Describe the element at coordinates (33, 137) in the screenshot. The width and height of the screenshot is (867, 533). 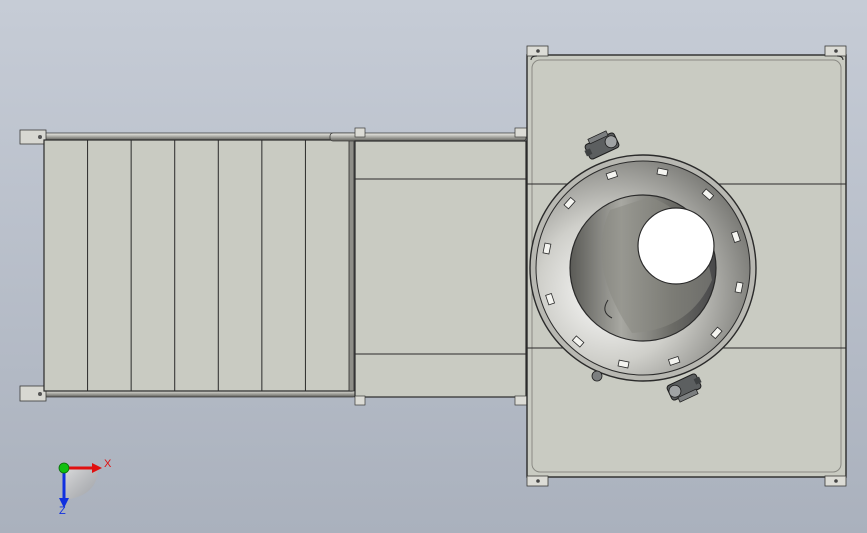
I see `rail-bracket-top-left` at that location.